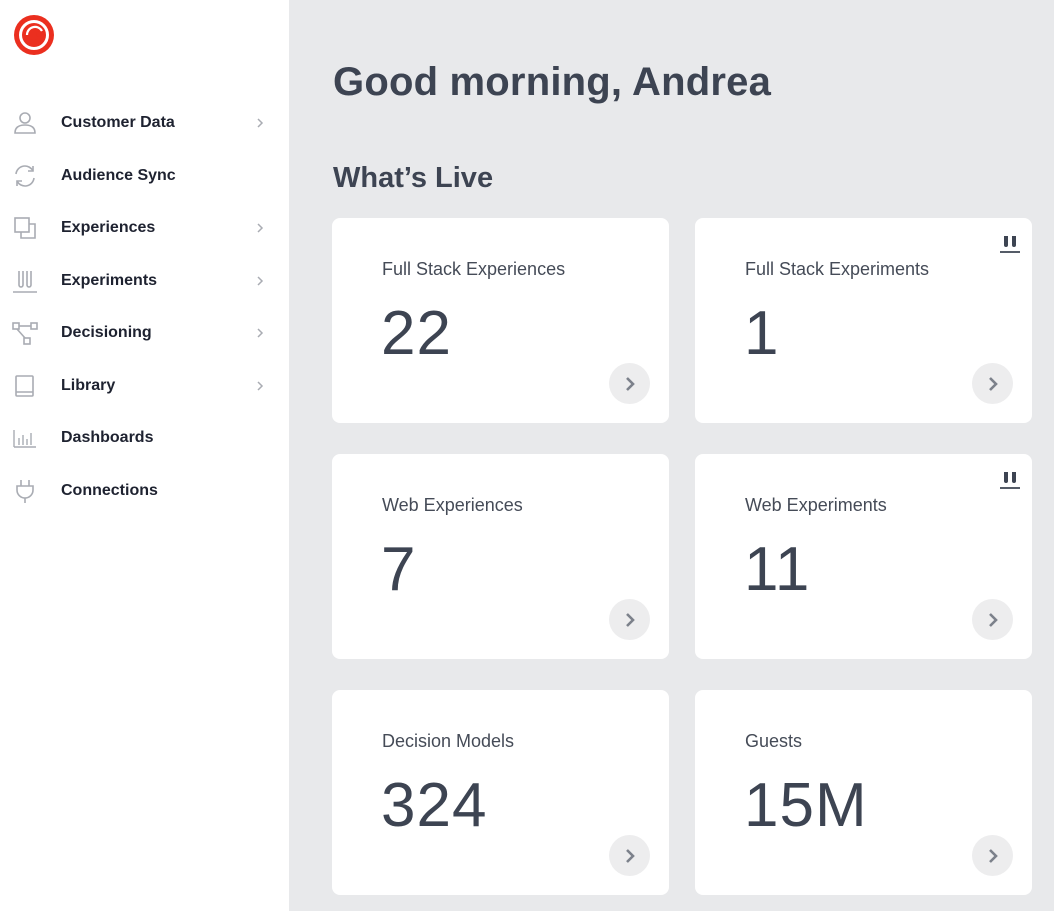 The width and height of the screenshot is (1054, 911). I want to click on sidebar-item-decisioning: Decisioning, so click(144, 333).